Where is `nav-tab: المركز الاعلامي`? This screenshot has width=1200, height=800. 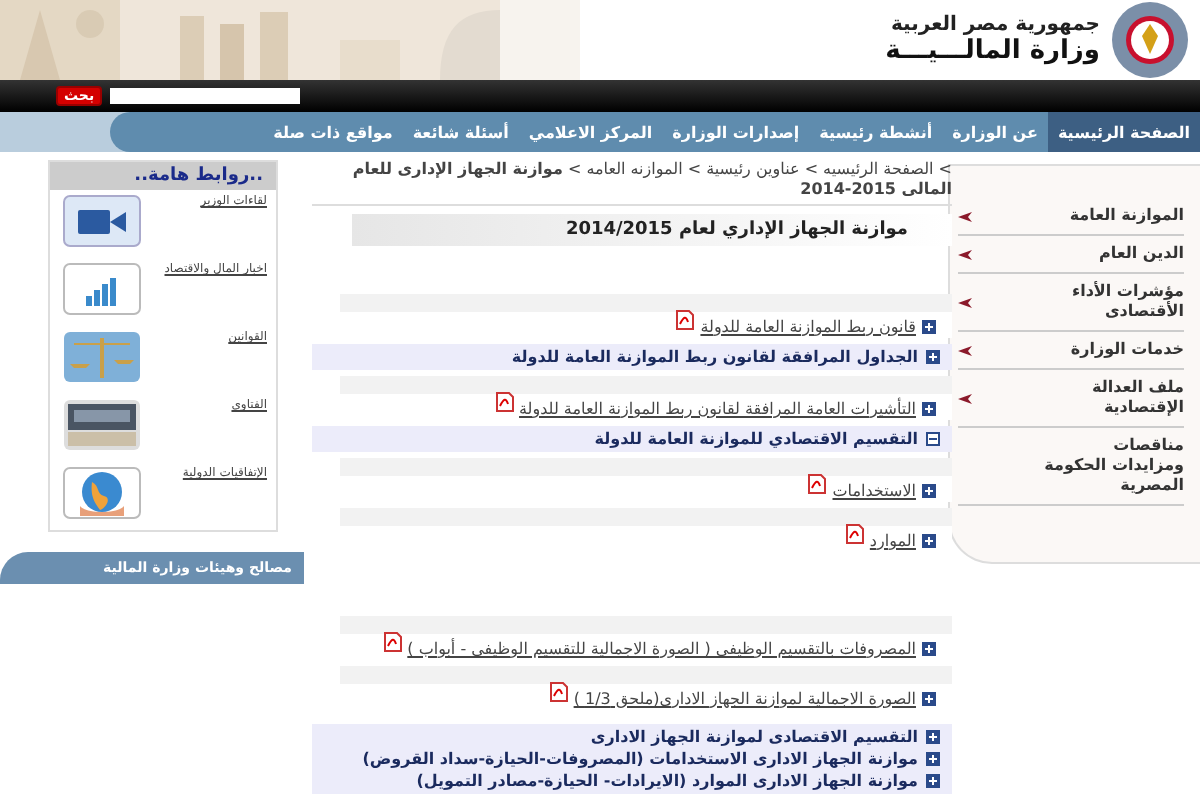
nav-tab: المركز الاعلامي is located at coordinates (590, 132).